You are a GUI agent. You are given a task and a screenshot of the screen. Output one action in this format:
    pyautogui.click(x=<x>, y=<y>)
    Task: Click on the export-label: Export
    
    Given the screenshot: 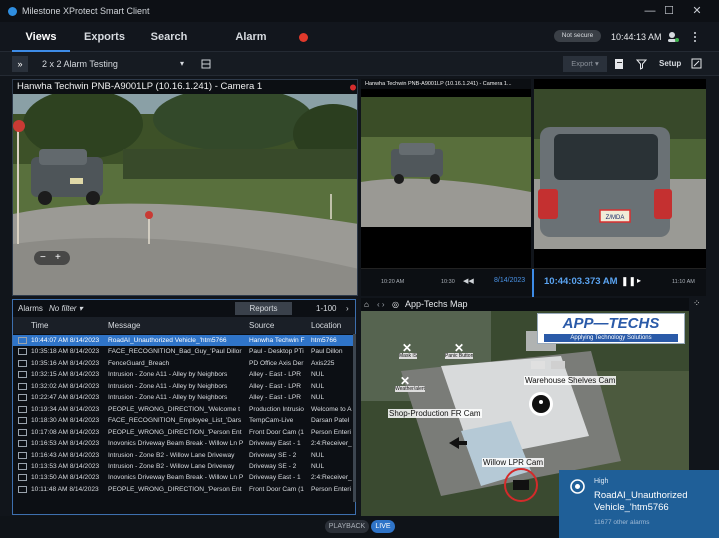 What is the action you would take?
    pyautogui.click(x=582, y=63)
    